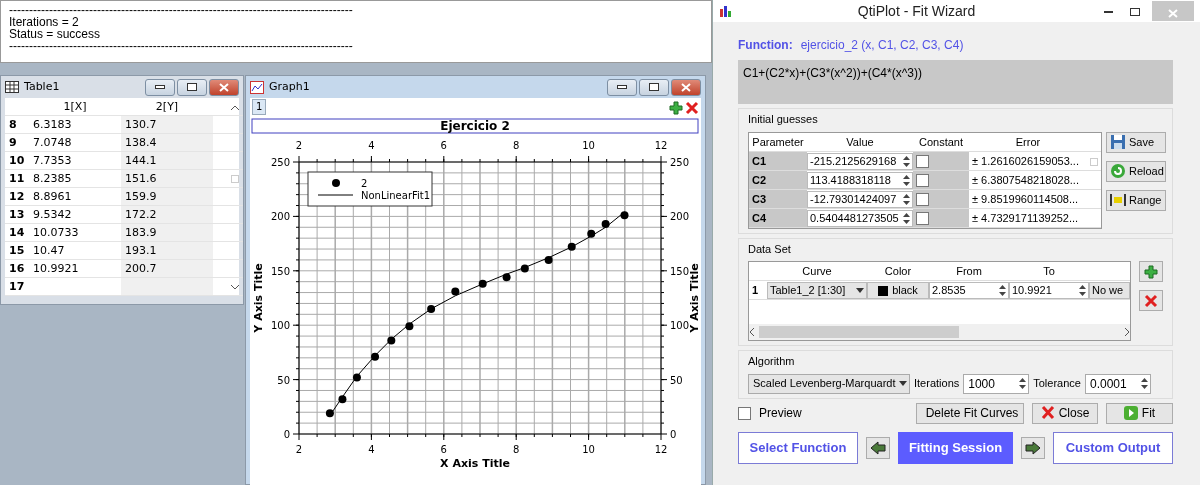 Image resolution: width=1200 pixels, height=485 pixels. What do you see at coordinates (783, 119) in the screenshot?
I see `group-title: Initial guesses` at bounding box center [783, 119].